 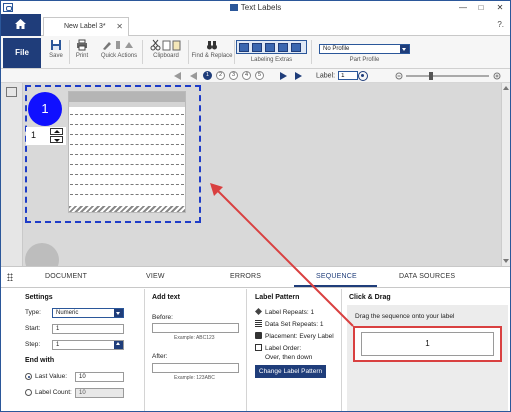 I want to click on binoculars-icon, so click(x=212, y=45).